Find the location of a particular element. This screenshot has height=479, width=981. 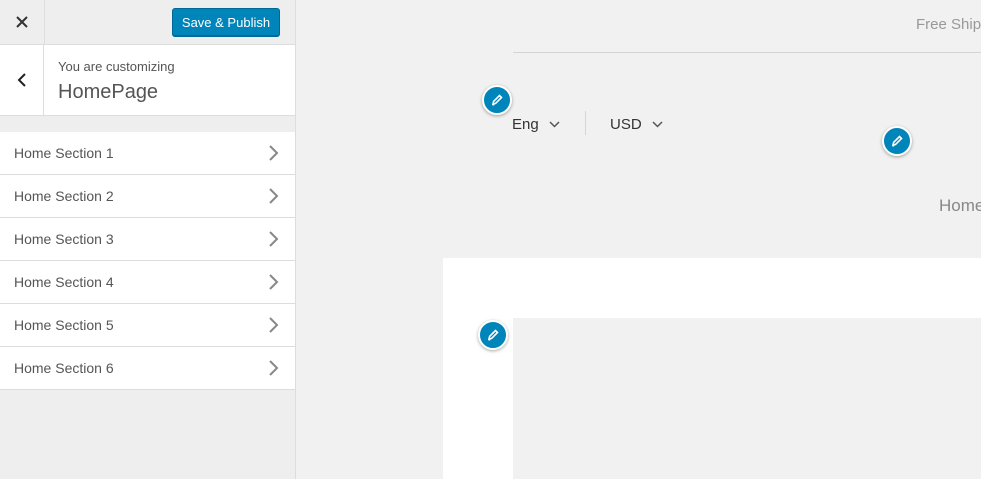

section-item-label: Home Section 1 is located at coordinates (64, 153).